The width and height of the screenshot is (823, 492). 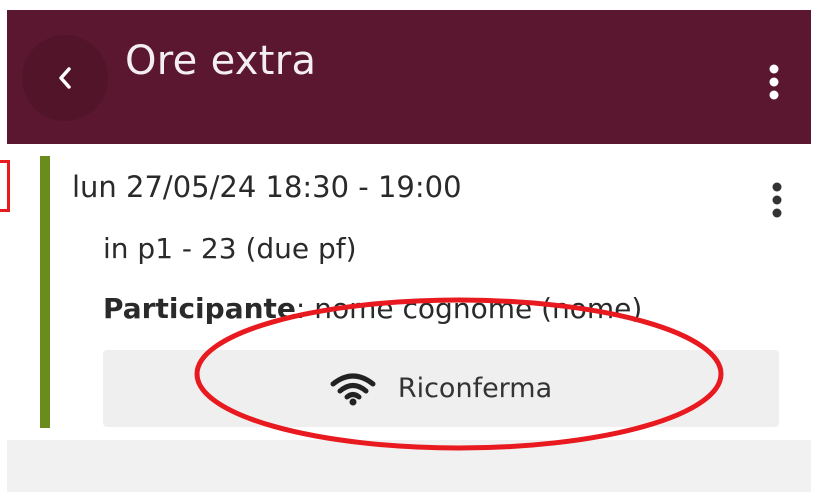 I want to click on next-entry-placeholder, so click(x=409, y=466).